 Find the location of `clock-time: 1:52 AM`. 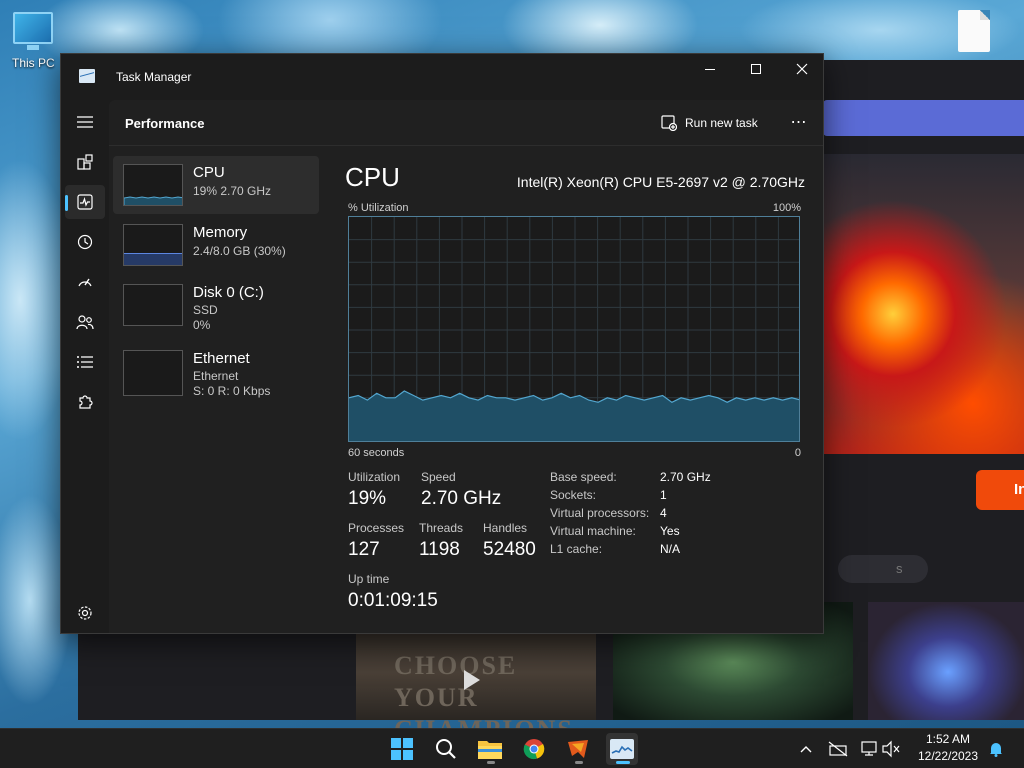

clock-time: 1:52 AM is located at coordinates (948, 739).